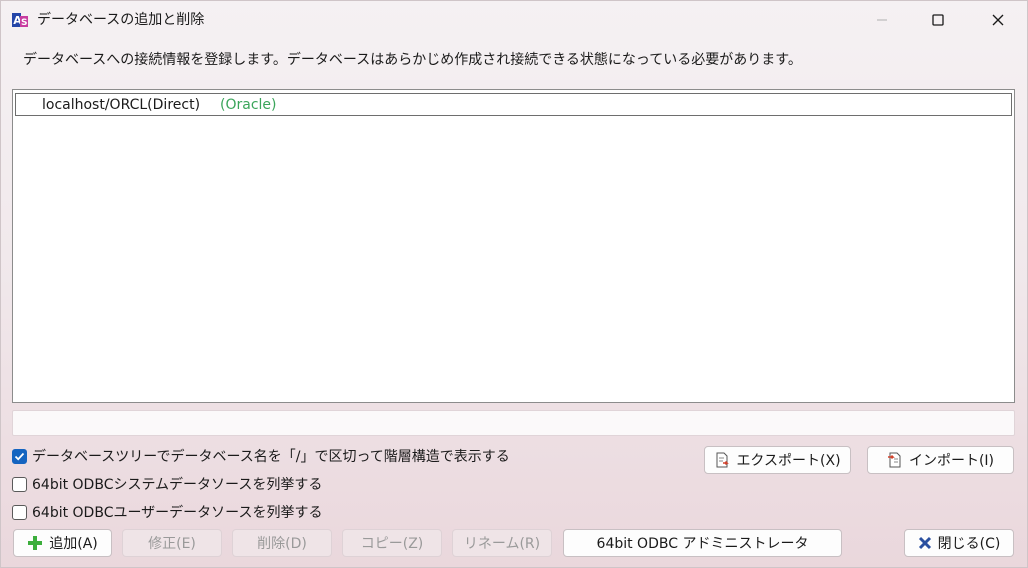  I want to click on maximize-icon, so click(938, 20).